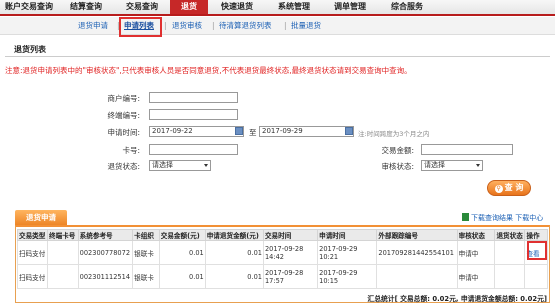 This screenshot has width=555, height=306. Describe the element at coordinates (105, 276) in the screenshot. I see `cell-ref: 002301112514` at that location.